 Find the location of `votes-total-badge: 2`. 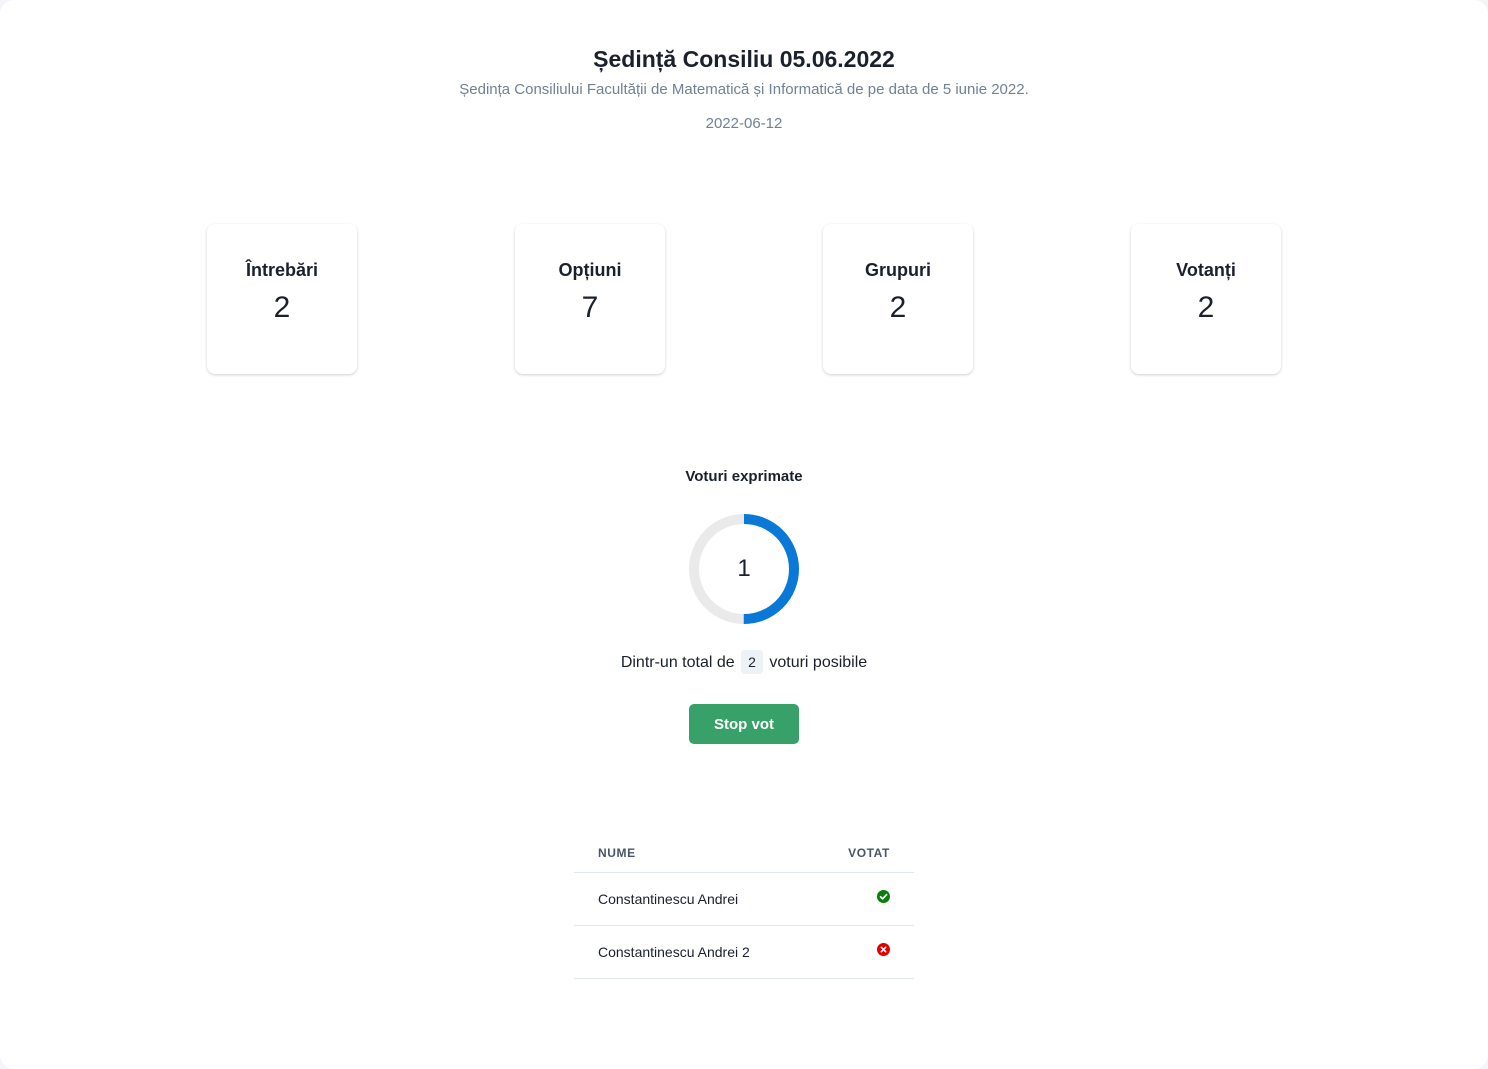

votes-total-badge: 2 is located at coordinates (752, 662).